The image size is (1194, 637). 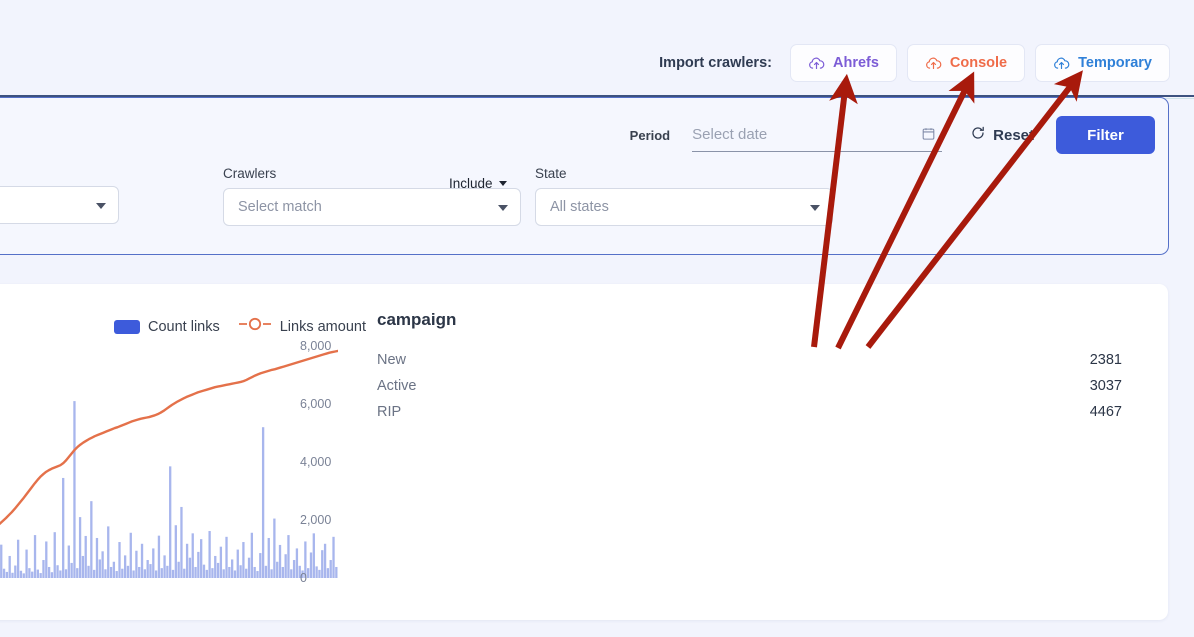 I want to click on period-label: Period, so click(x=650, y=135).